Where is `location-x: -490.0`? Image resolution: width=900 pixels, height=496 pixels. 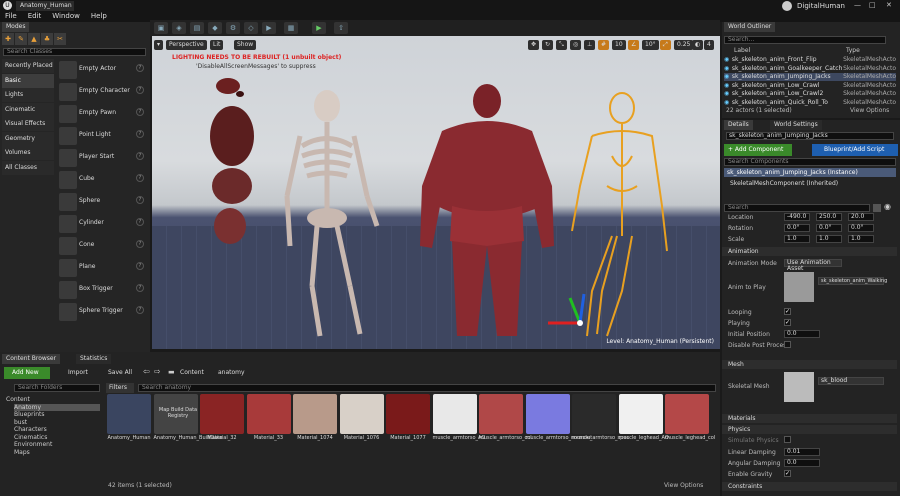 location-x: -490.0 is located at coordinates (797, 217).